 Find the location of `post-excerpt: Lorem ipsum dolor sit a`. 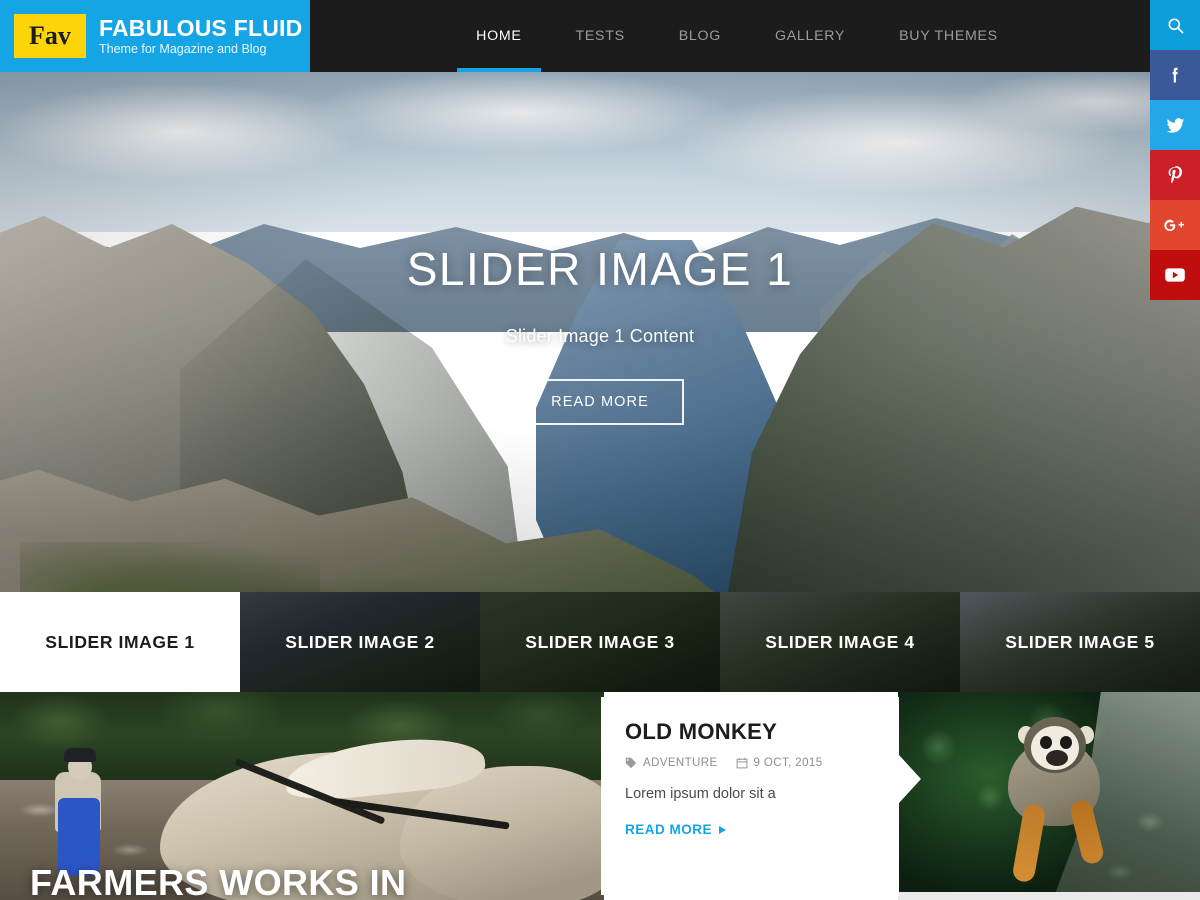

post-excerpt: Lorem ipsum dolor sit a is located at coordinates (700, 794).